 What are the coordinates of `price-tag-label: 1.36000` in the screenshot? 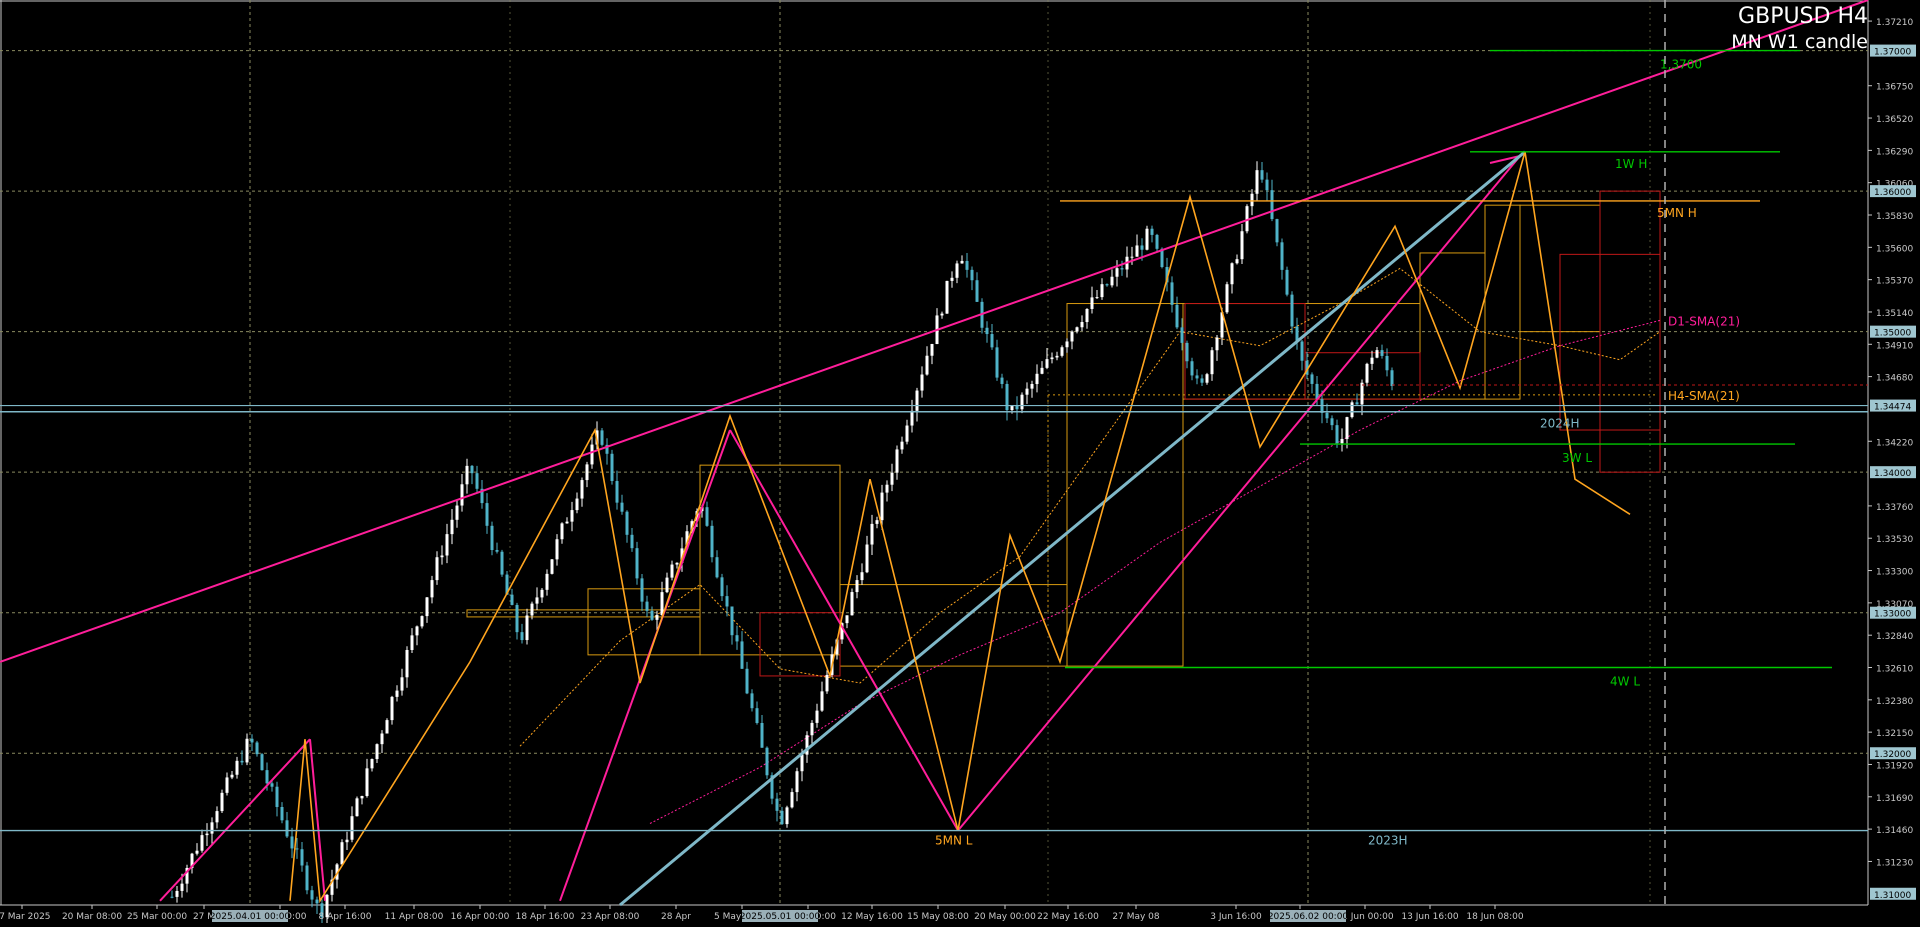 It's located at (1892, 193).